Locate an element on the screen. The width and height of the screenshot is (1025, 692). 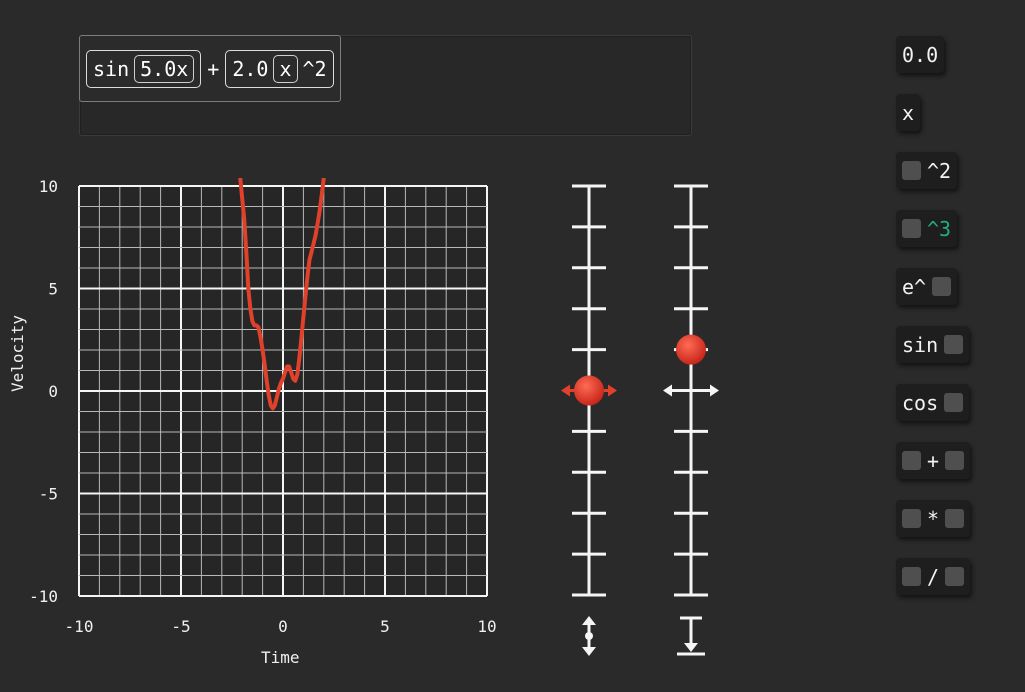
variable-x-button: x is located at coordinates (908, 112).